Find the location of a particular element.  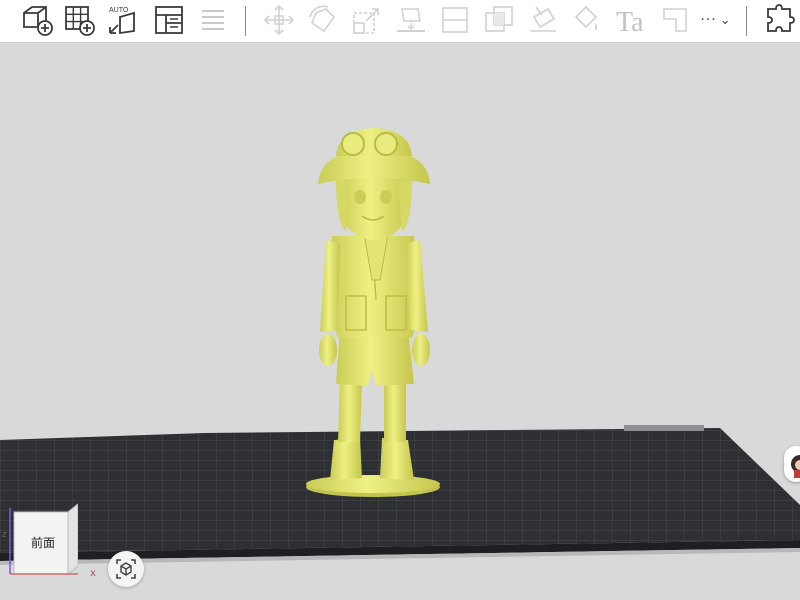

plugin-button is located at coordinates (779, 20).